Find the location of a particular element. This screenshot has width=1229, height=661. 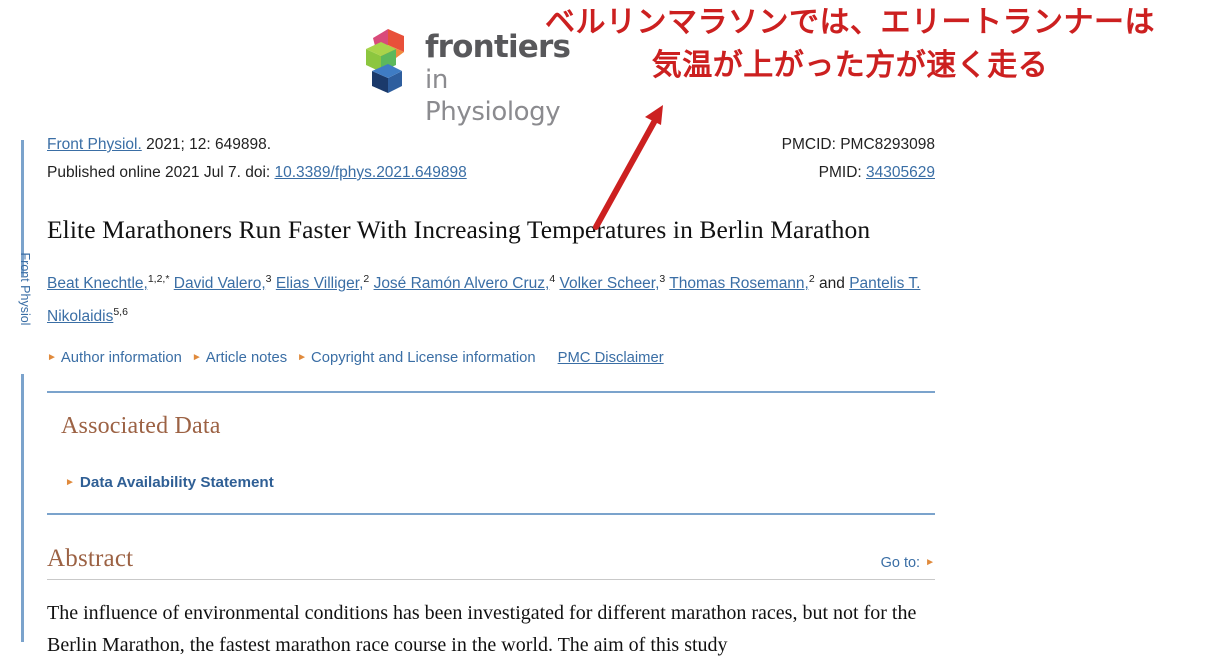

abstract-heading: Abstract is located at coordinates (90, 559).